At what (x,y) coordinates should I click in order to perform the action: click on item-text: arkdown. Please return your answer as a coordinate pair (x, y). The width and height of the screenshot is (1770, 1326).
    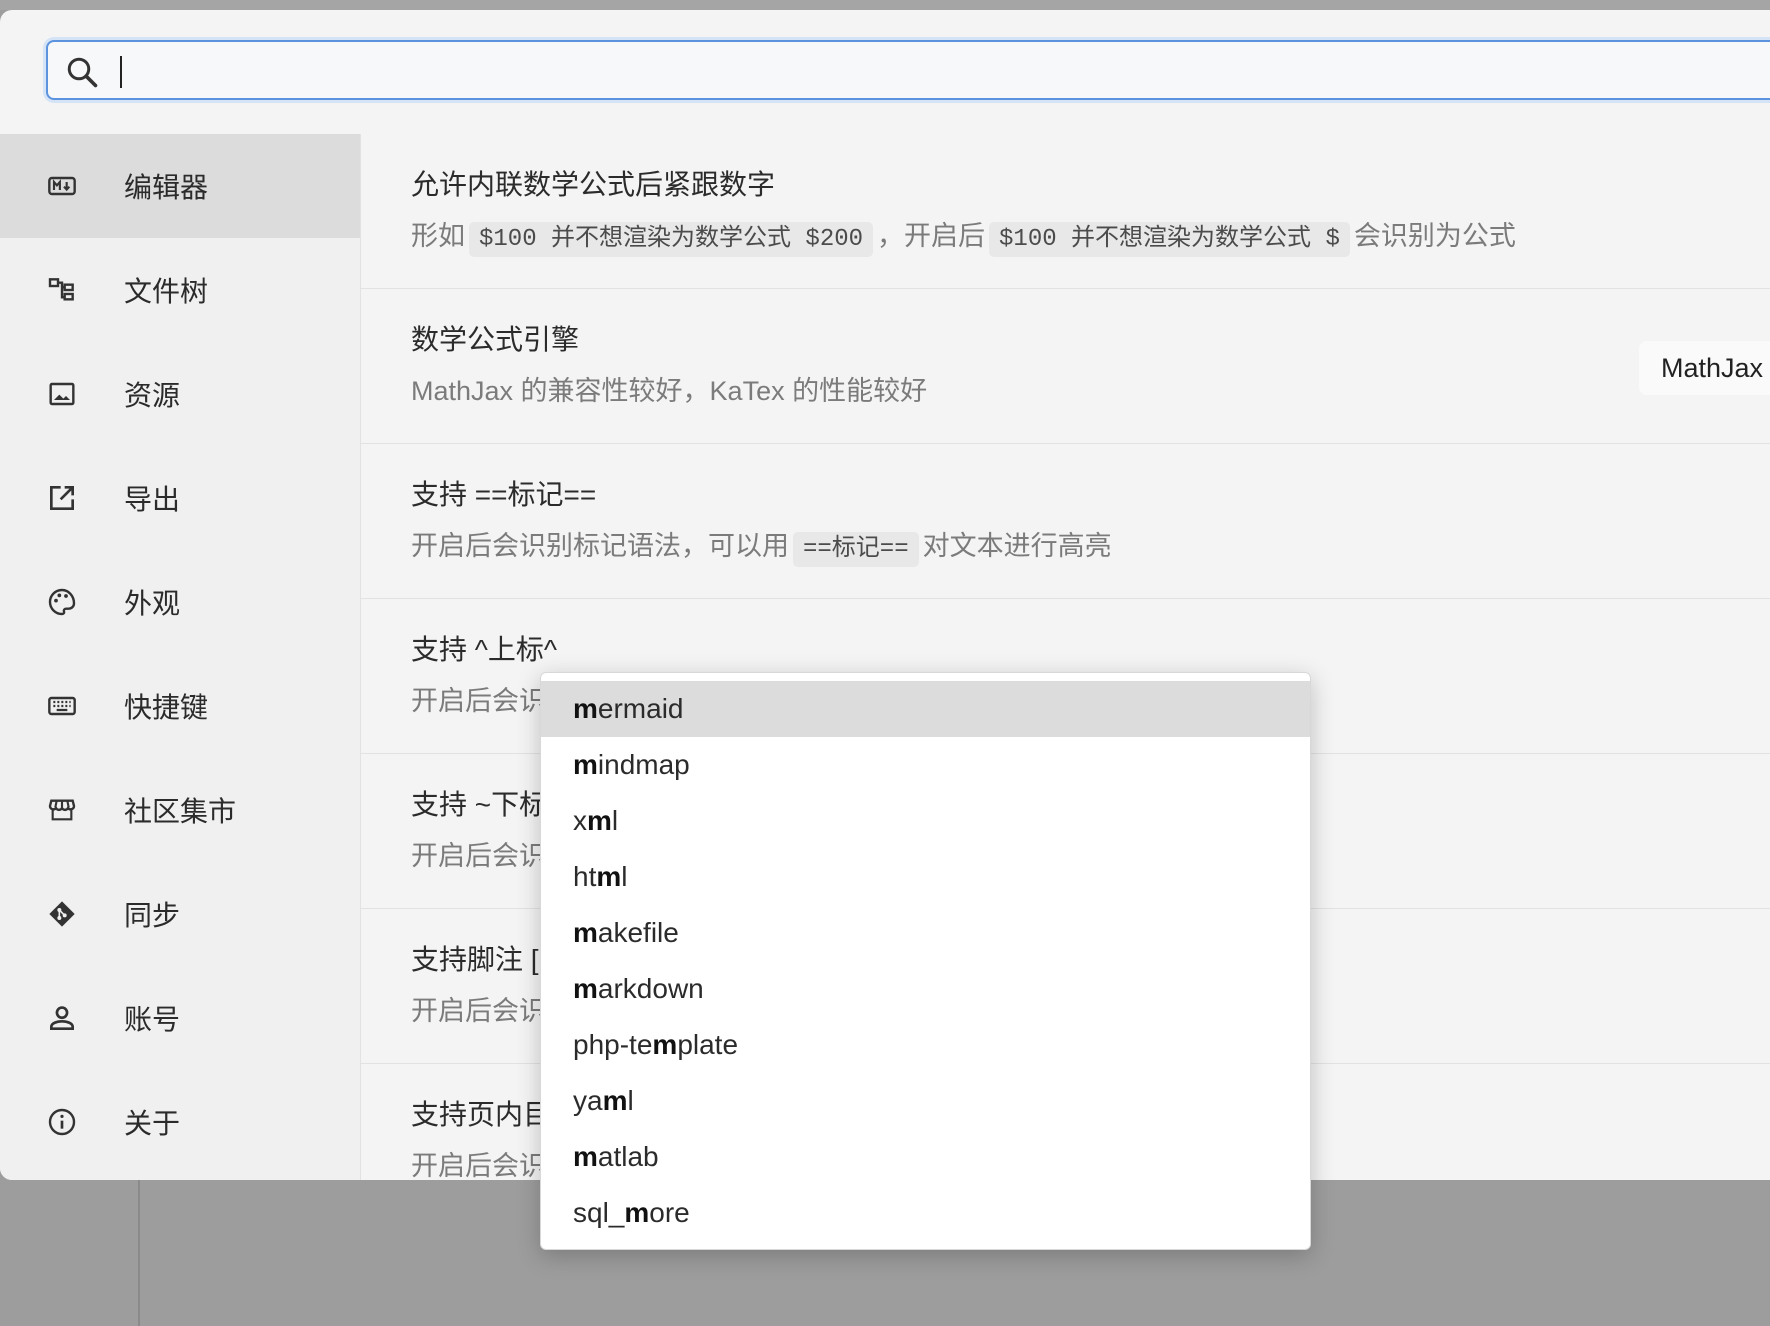
    Looking at the image, I should click on (650, 988).